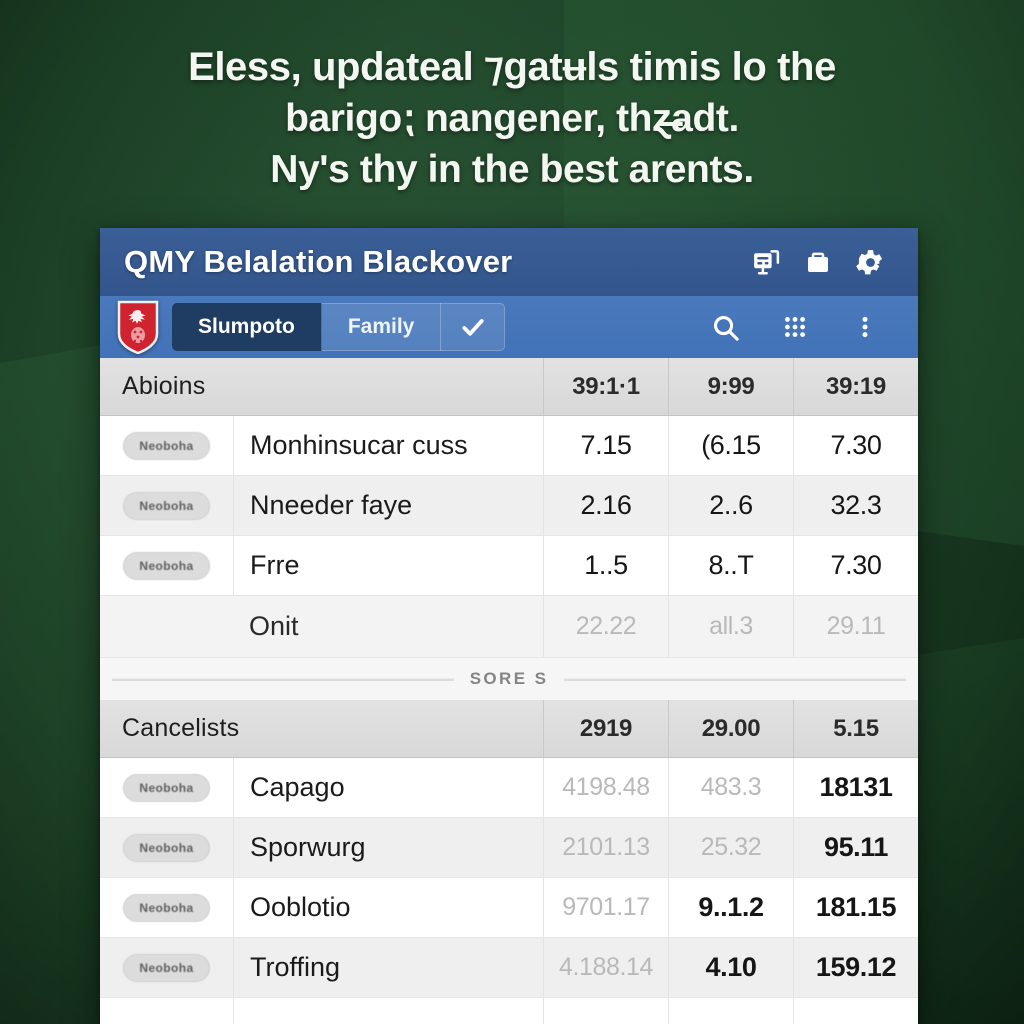 This screenshot has height=1024, width=1024. What do you see at coordinates (318, 261) in the screenshot?
I see `page-title: QMY Belalation Blackover` at bounding box center [318, 261].